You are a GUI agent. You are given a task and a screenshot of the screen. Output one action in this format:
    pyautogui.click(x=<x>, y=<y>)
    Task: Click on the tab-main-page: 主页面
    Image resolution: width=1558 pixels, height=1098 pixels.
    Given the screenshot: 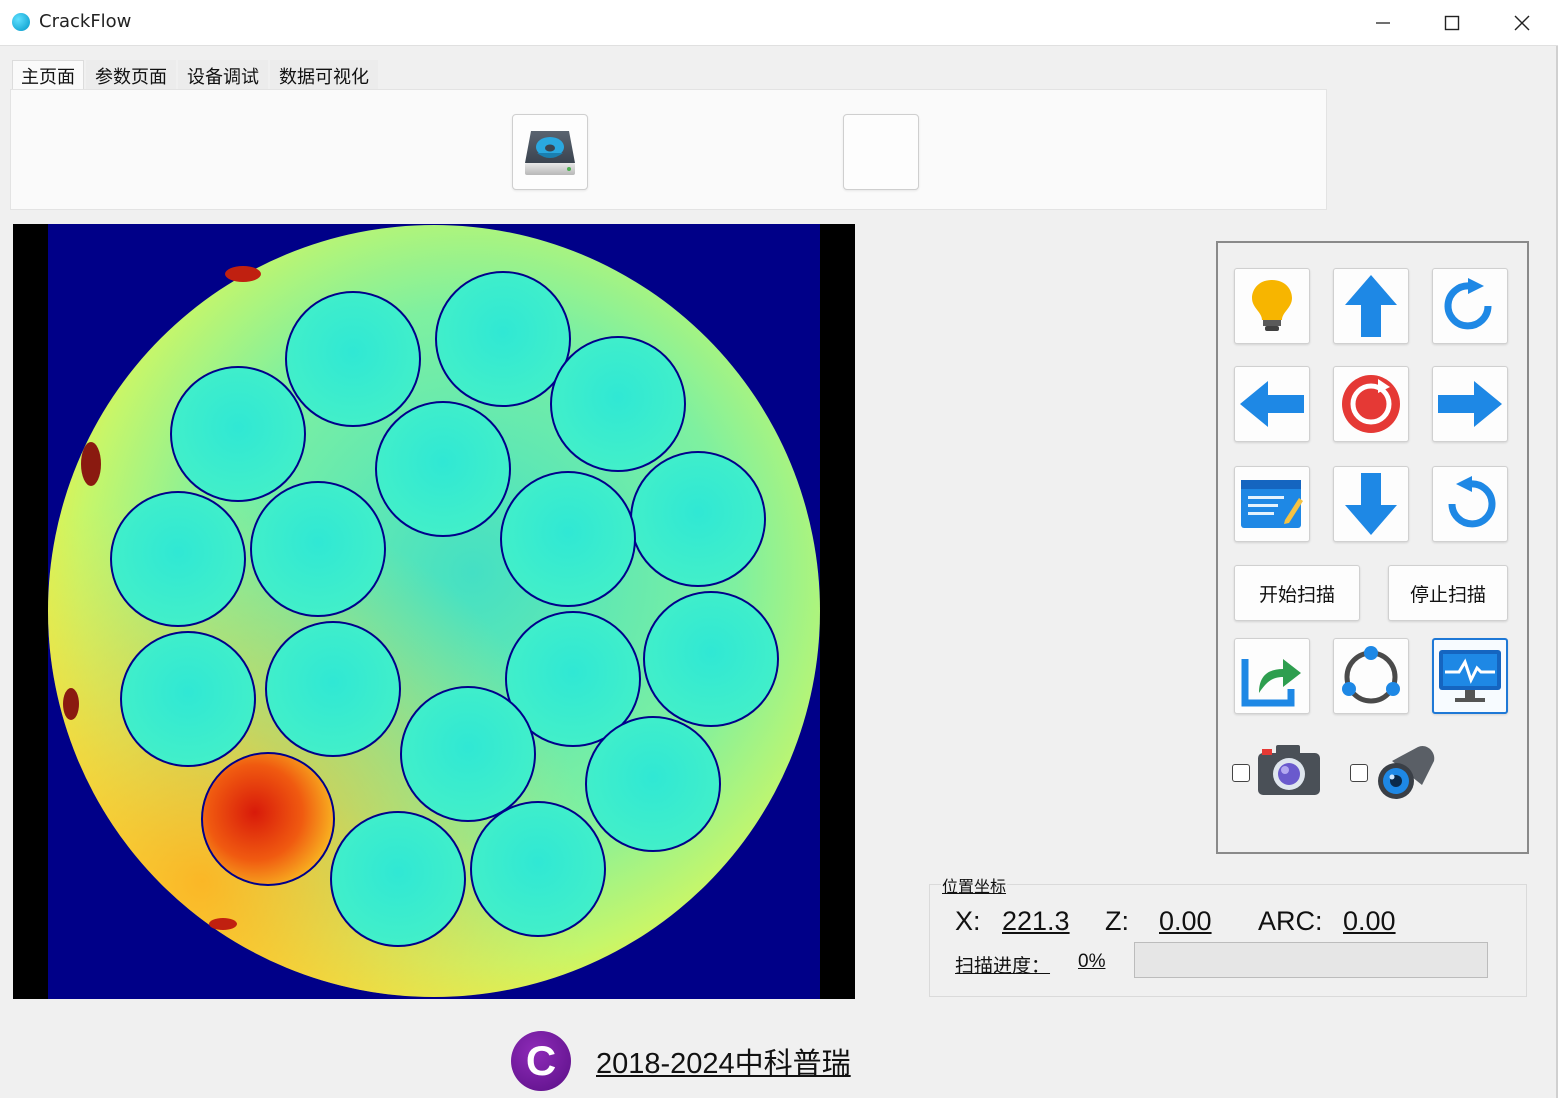 What is the action you would take?
    pyautogui.click(x=48, y=75)
    